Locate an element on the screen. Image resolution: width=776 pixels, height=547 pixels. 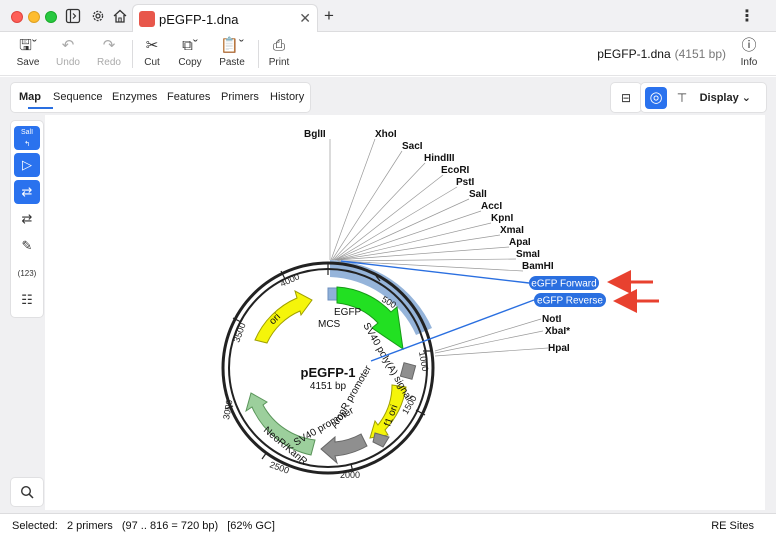
brush-icon: ✎ is located at coordinates (27, 246).